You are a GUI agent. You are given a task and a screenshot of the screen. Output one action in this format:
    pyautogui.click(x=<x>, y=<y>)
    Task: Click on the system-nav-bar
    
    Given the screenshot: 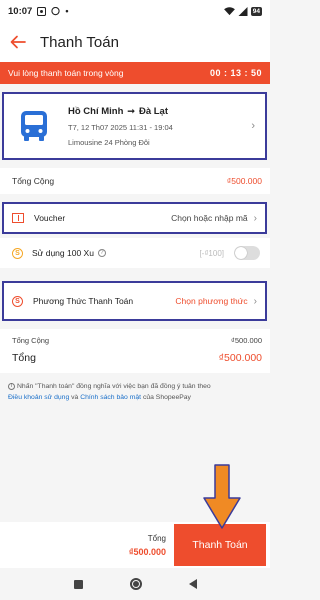 What is the action you would take?
    pyautogui.click(x=135, y=584)
    